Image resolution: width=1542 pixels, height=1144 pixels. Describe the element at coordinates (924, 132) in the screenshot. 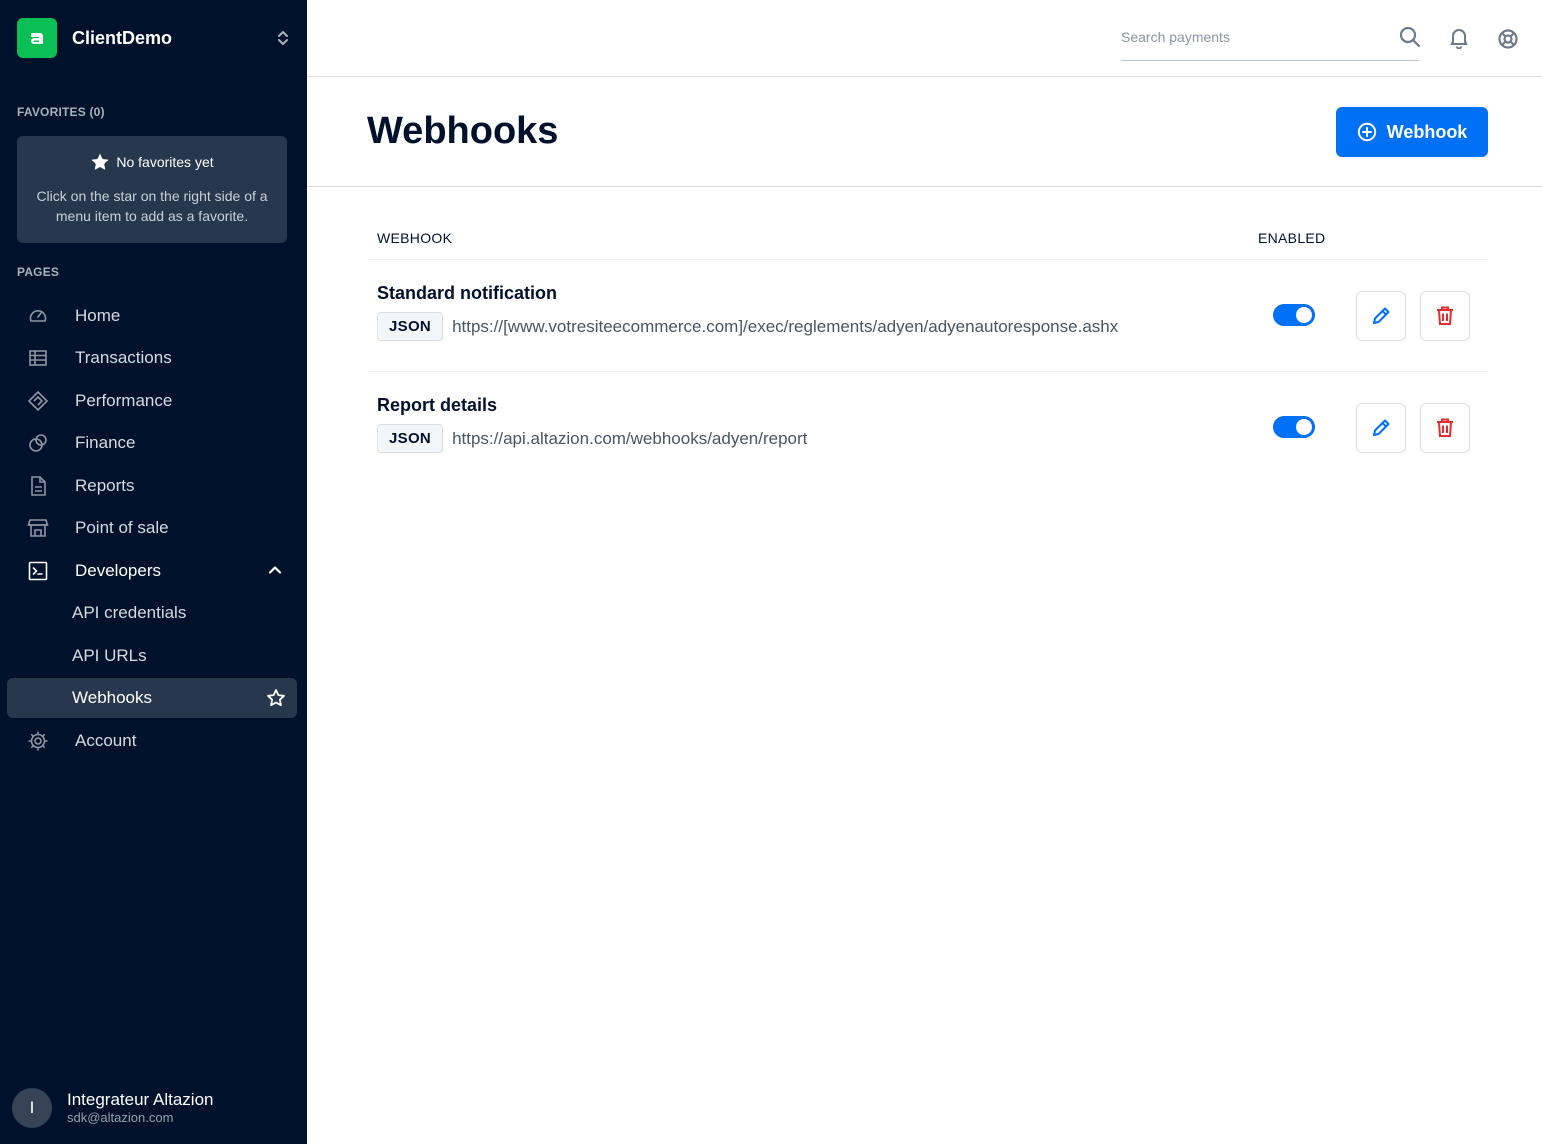

I see `page-header: Webhooks Webhook` at that location.